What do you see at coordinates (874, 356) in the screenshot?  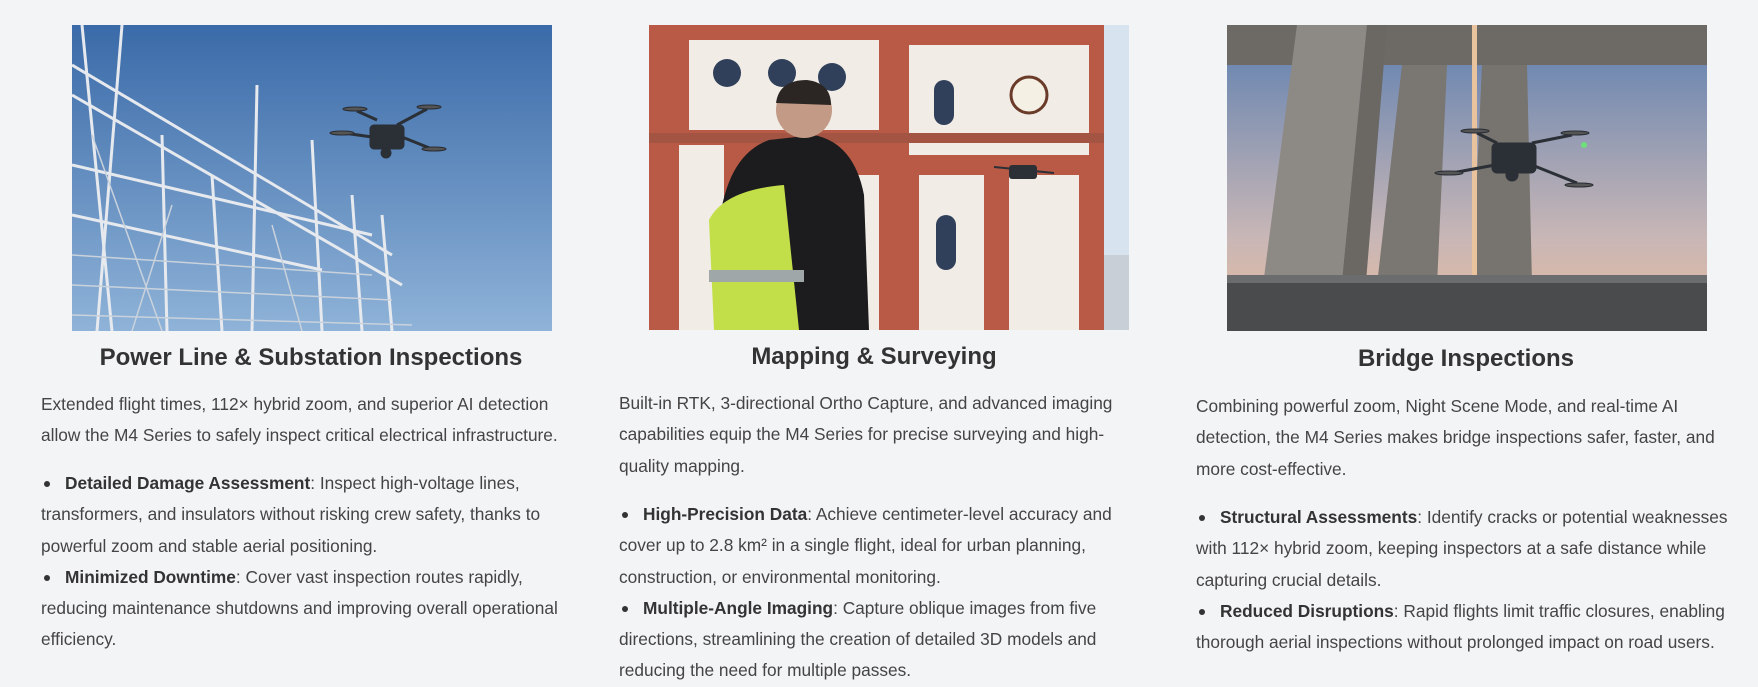 I see `card-title: Mapping & Surveying` at bounding box center [874, 356].